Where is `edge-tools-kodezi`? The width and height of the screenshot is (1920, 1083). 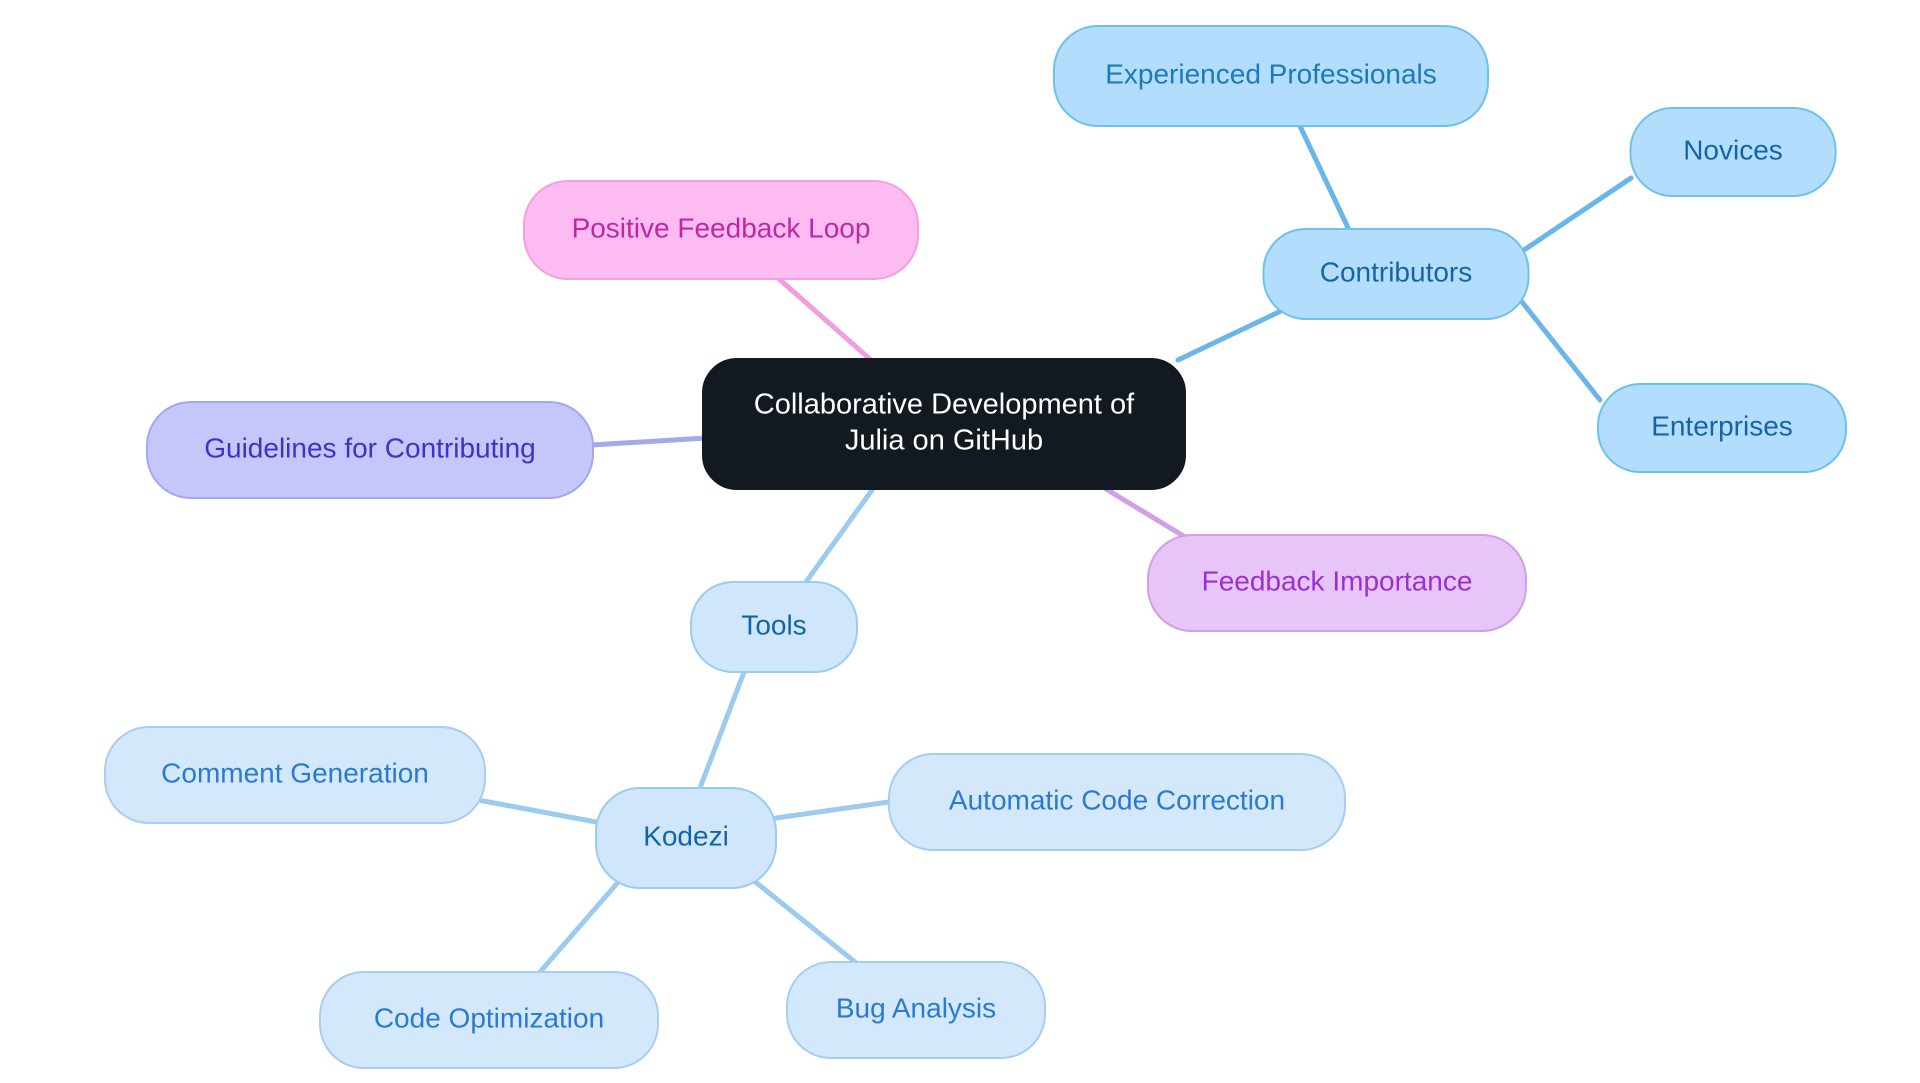
edge-tools-kodezi is located at coordinates (722, 730).